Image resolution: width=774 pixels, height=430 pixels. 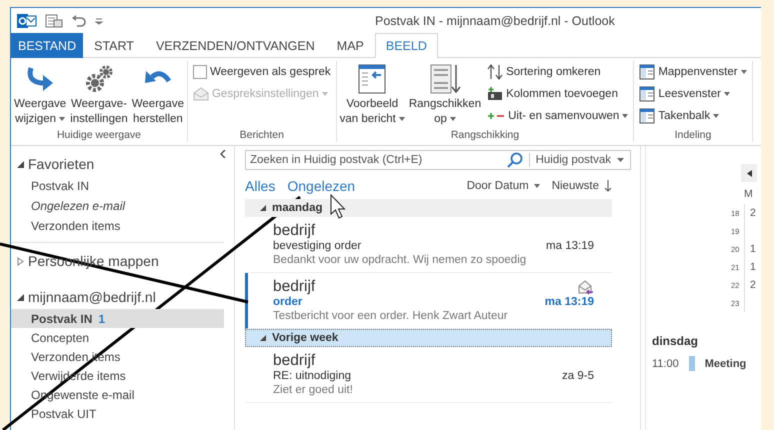 What do you see at coordinates (321, 186) in the screenshot?
I see `filter-link: Ongelezen` at bounding box center [321, 186].